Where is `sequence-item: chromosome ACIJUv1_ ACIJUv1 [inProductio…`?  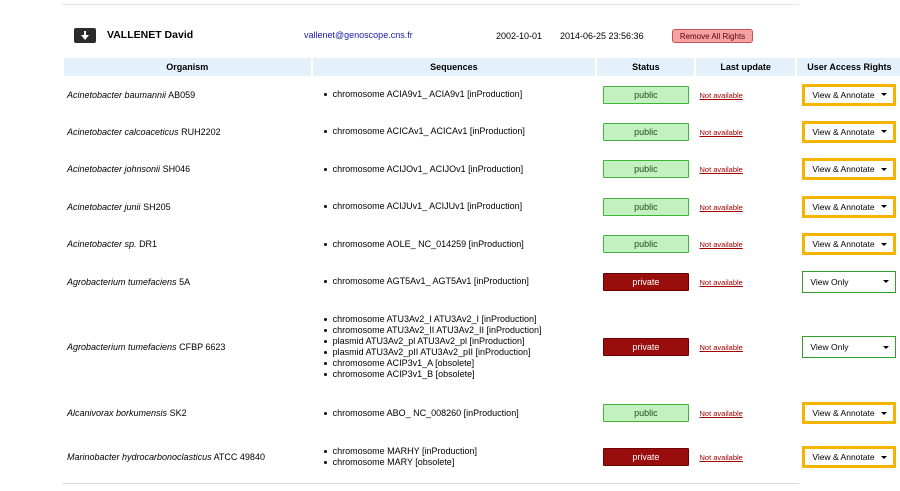
sequence-item: chromosome ACIJUv1_ ACIJUv1 [inProductio… is located at coordinates (459, 206).